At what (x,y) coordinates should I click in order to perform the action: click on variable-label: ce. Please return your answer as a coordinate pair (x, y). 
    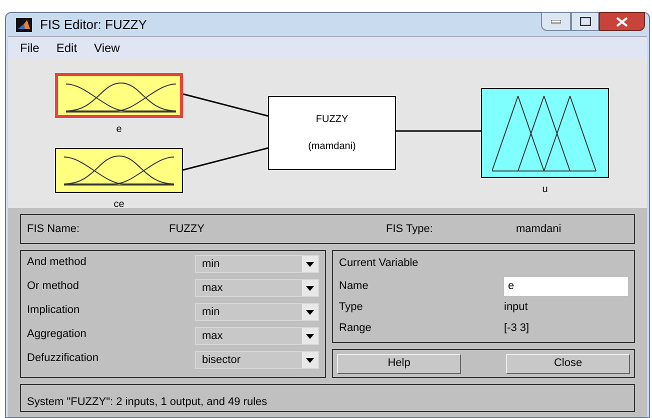
    Looking at the image, I should click on (119, 205).